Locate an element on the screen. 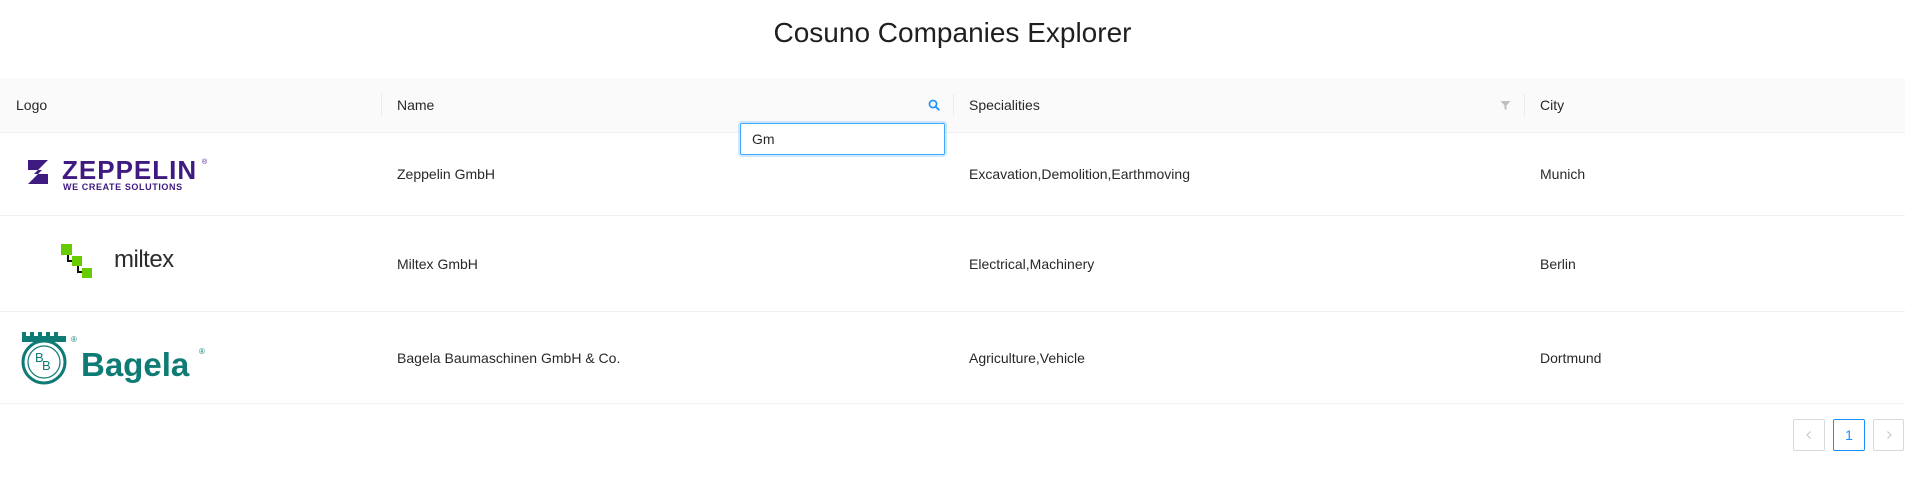 The width and height of the screenshot is (1905, 489). table-cell-specialities: Excavation,Demolition,Earthmoving is located at coordinates (1079, 174).